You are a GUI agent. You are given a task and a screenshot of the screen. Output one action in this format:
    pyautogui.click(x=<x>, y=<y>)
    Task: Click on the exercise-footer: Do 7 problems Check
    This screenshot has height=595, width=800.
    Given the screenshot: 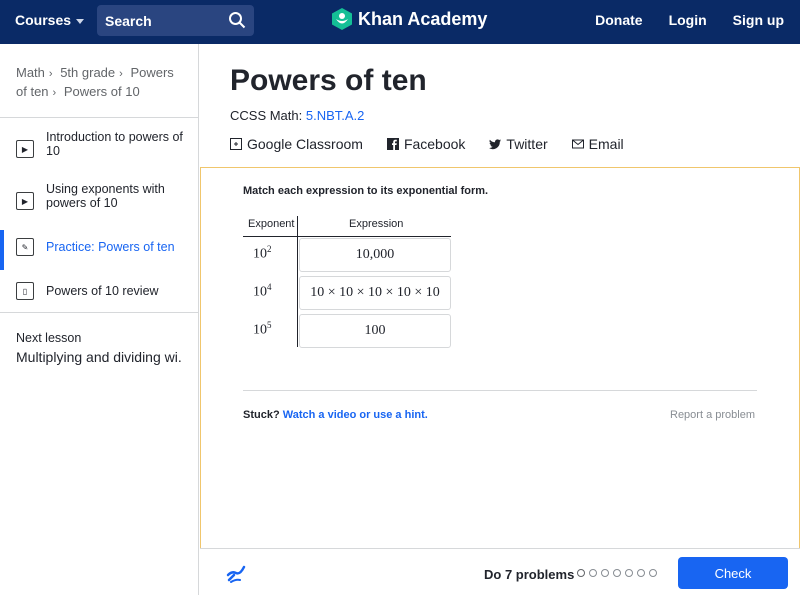 What is the action you would take?
    pyautogui.click(x=500, y=571)
    